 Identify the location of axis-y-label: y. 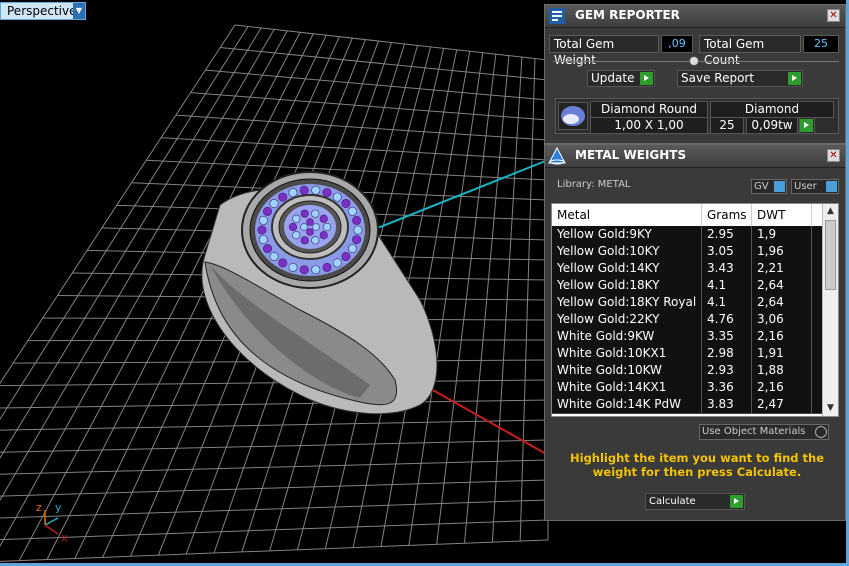
(58, 507).